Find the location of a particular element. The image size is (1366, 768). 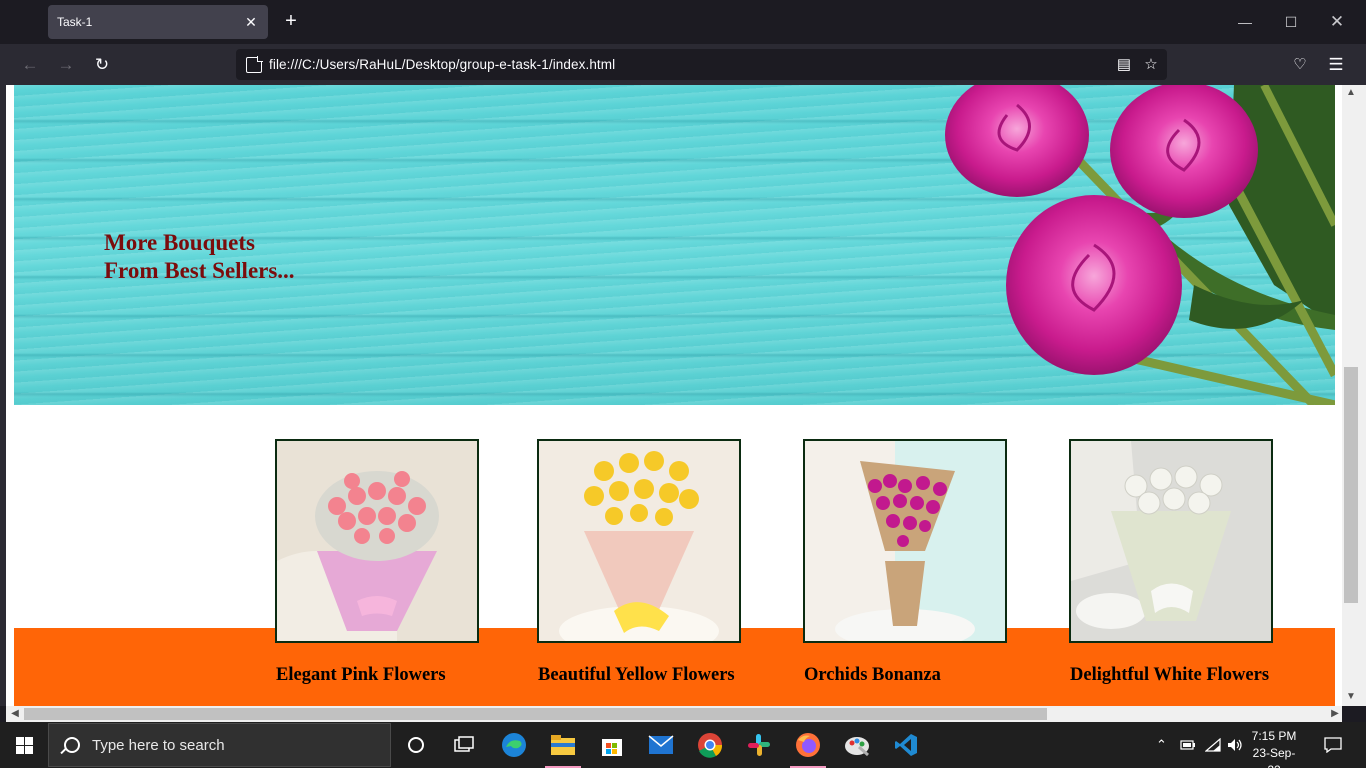

vscode-icon is located at coordinates (906, 745).